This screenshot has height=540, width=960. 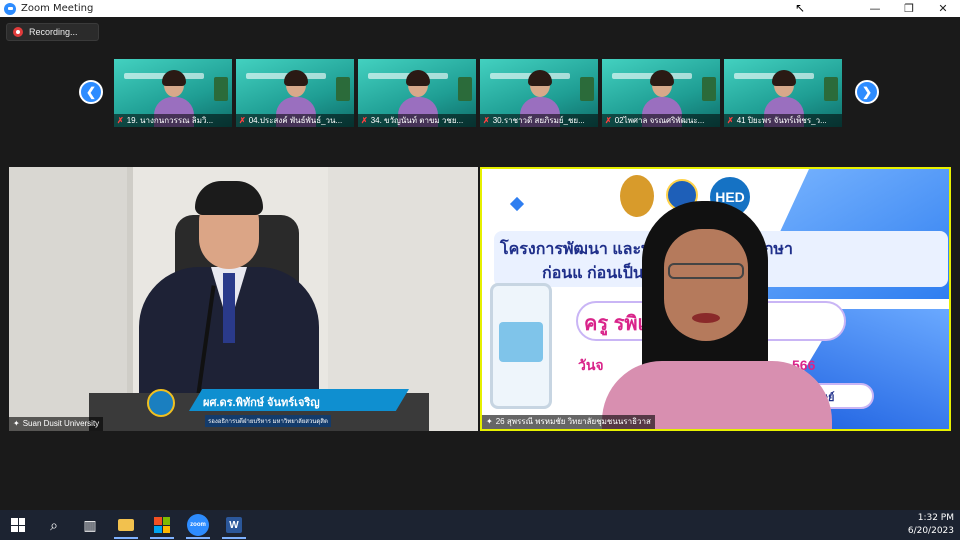 I want to click on task-view-button: ▥, so click(x=90, y=525).